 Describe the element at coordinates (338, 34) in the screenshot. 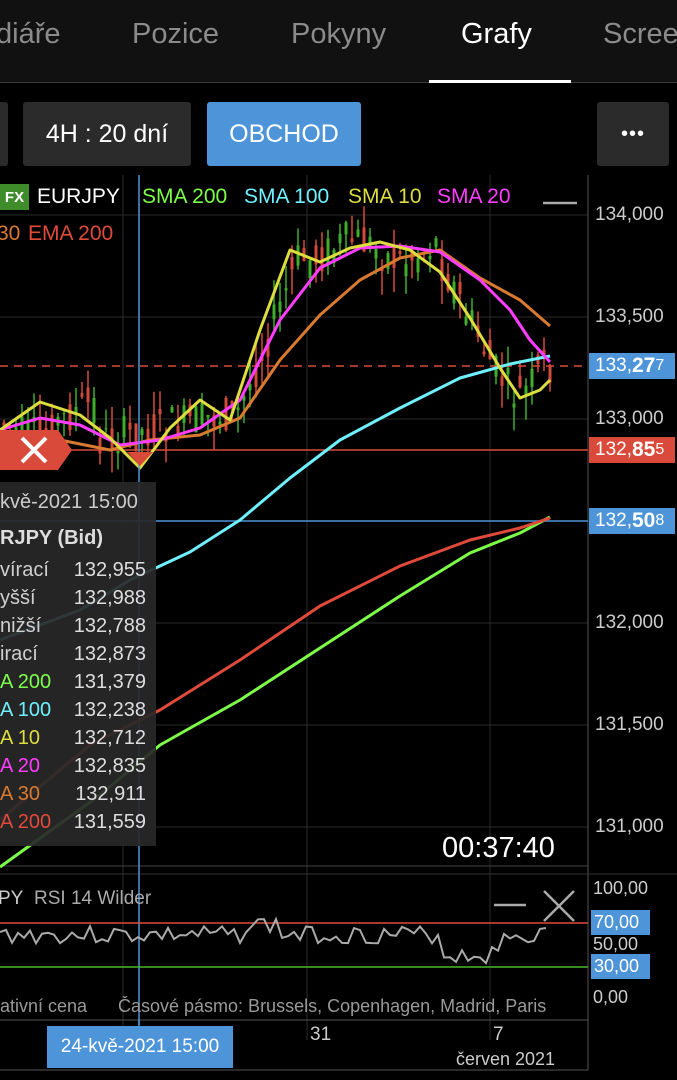

I see `tab-pokyny: Pokyny` at that location.